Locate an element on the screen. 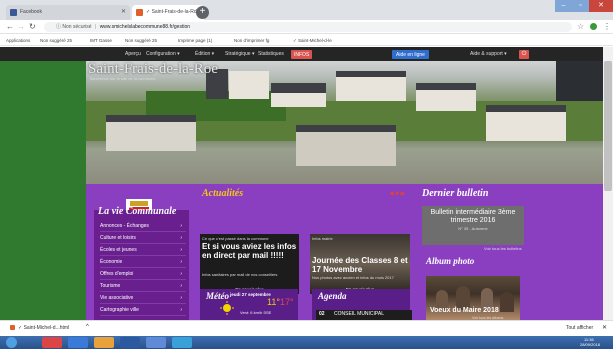 The width and height of the screenshot is (613, 349). page-background is located at coordinates (43, 190).